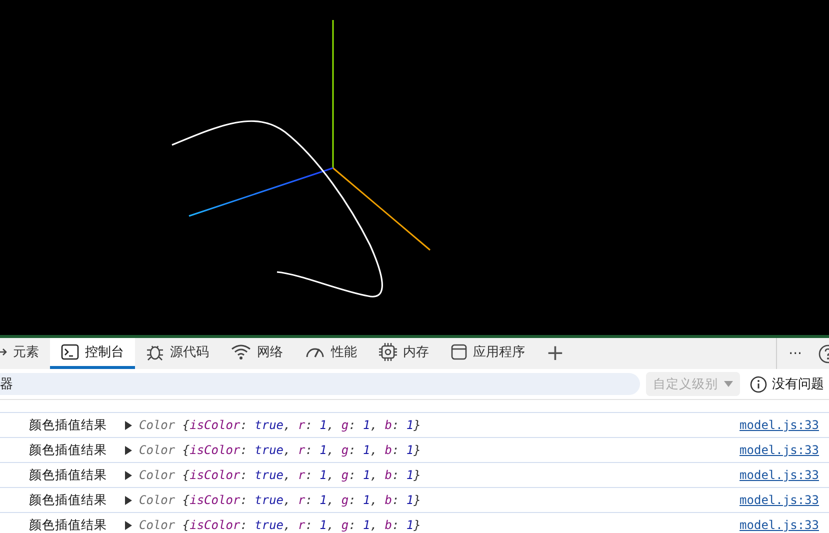 The height and width of the screenshot is (533, 829). Describe the element at coordinates (320, 384) in the screenshot. I see `filter-field: 器` at that location.